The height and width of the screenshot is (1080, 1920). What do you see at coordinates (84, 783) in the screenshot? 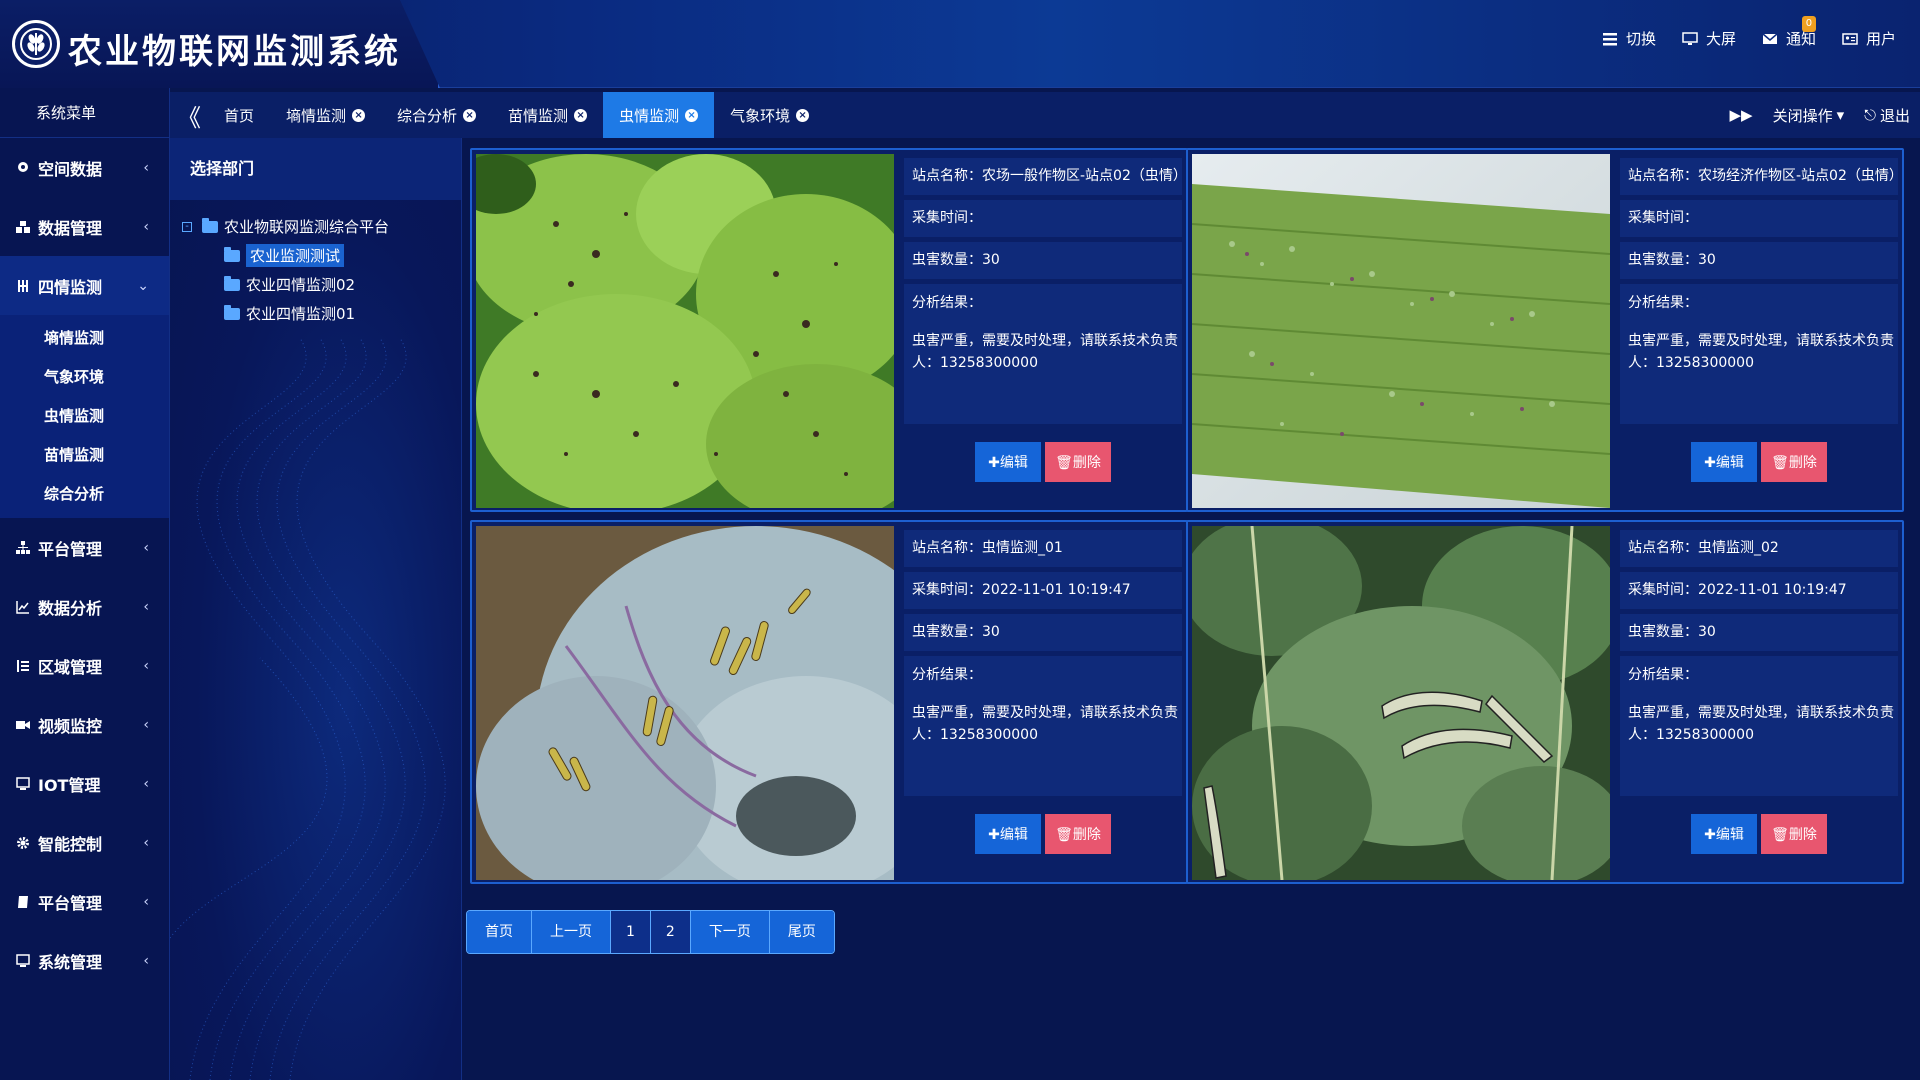
I see `sidebar-item-iot: IOT管理 ‹` at bounding box center [84, 783].